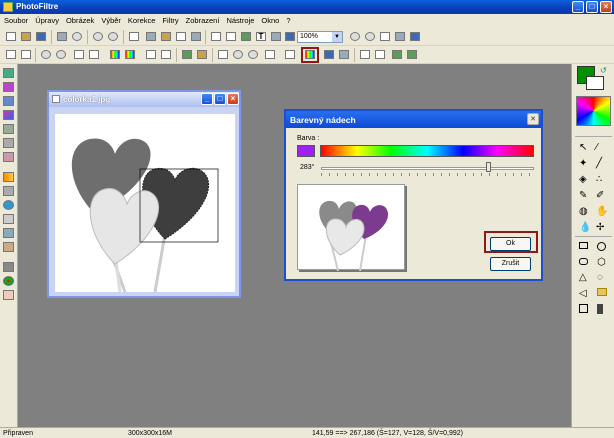  What do you see at coordinates (510, 264) in the screenshot?
I see `cancel-button: Zrušit` at bounding box center [510, 264].